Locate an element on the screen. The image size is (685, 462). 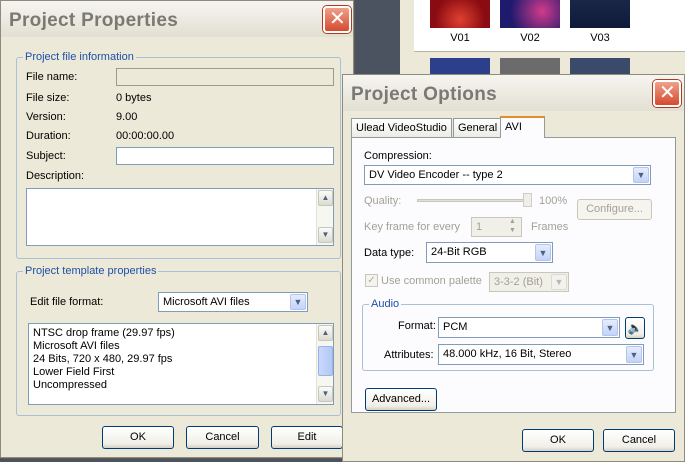
subject-input is located at coordinates (225, 156).